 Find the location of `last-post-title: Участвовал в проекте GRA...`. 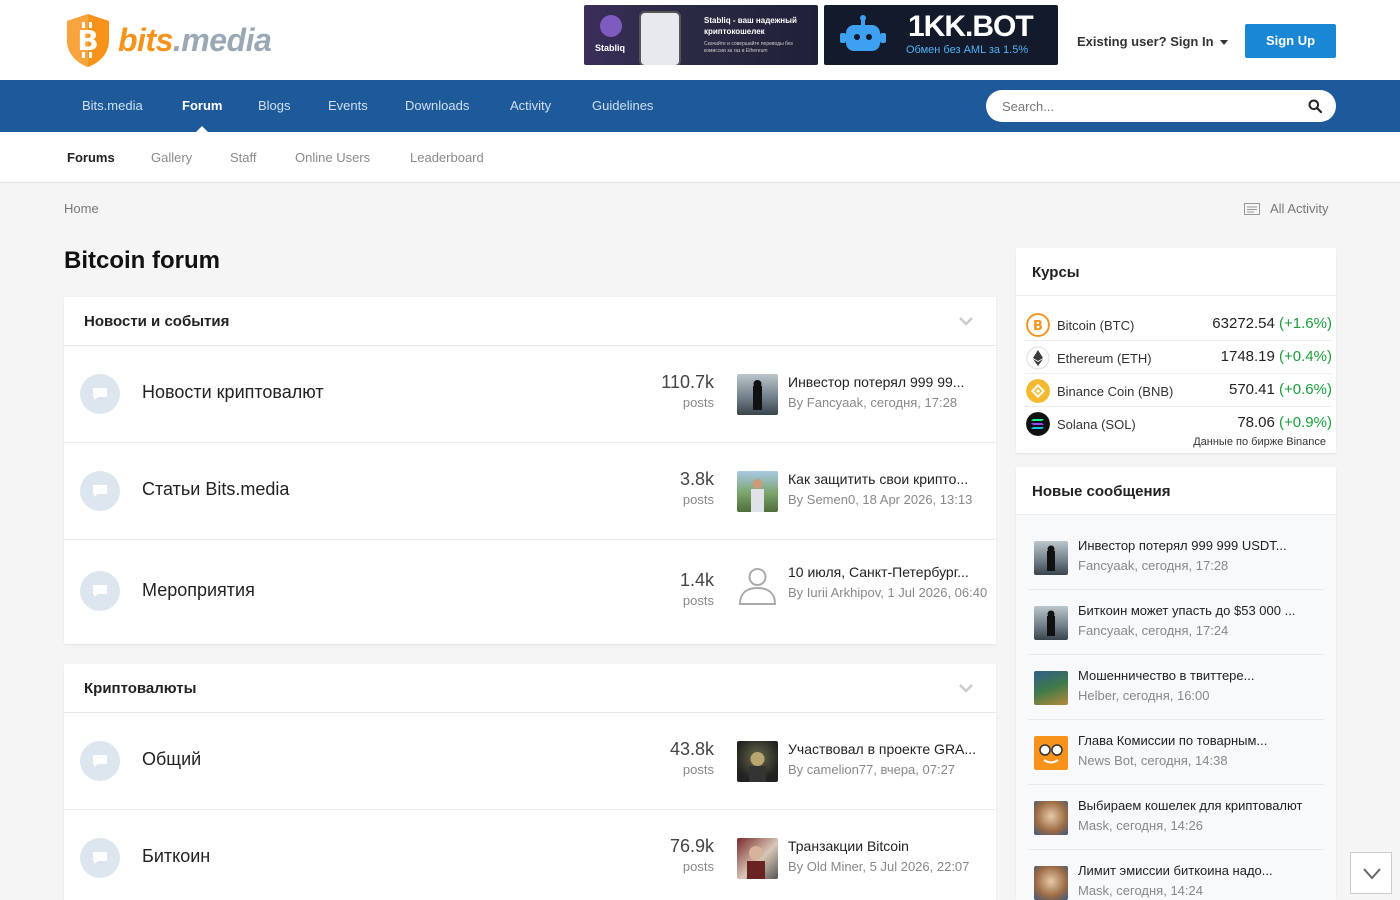

last-post-title: Участвовал в проекте GRA... is located at coordinates (882, 749).